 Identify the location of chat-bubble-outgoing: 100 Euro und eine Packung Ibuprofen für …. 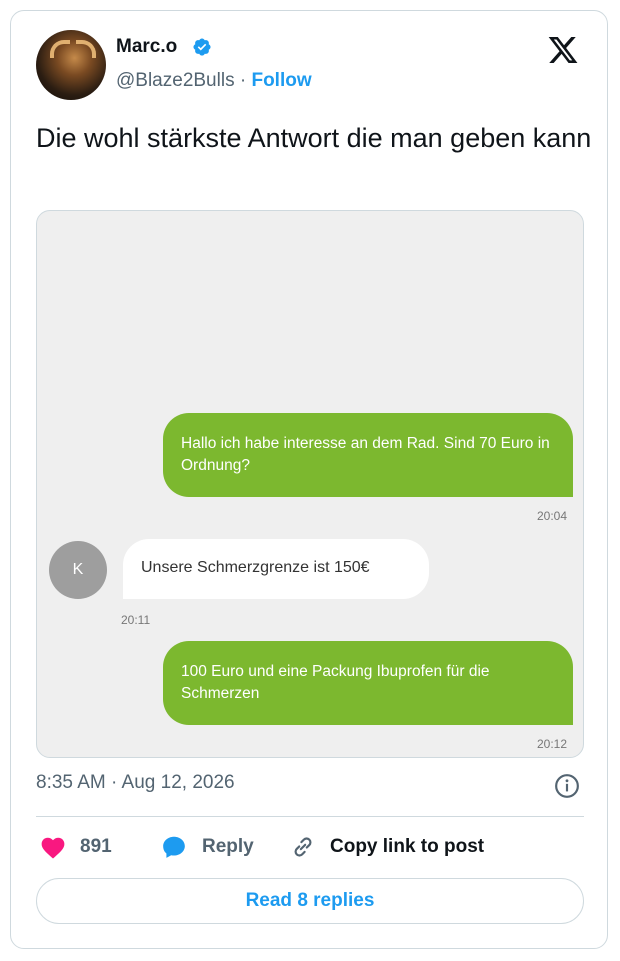
(368, 683).